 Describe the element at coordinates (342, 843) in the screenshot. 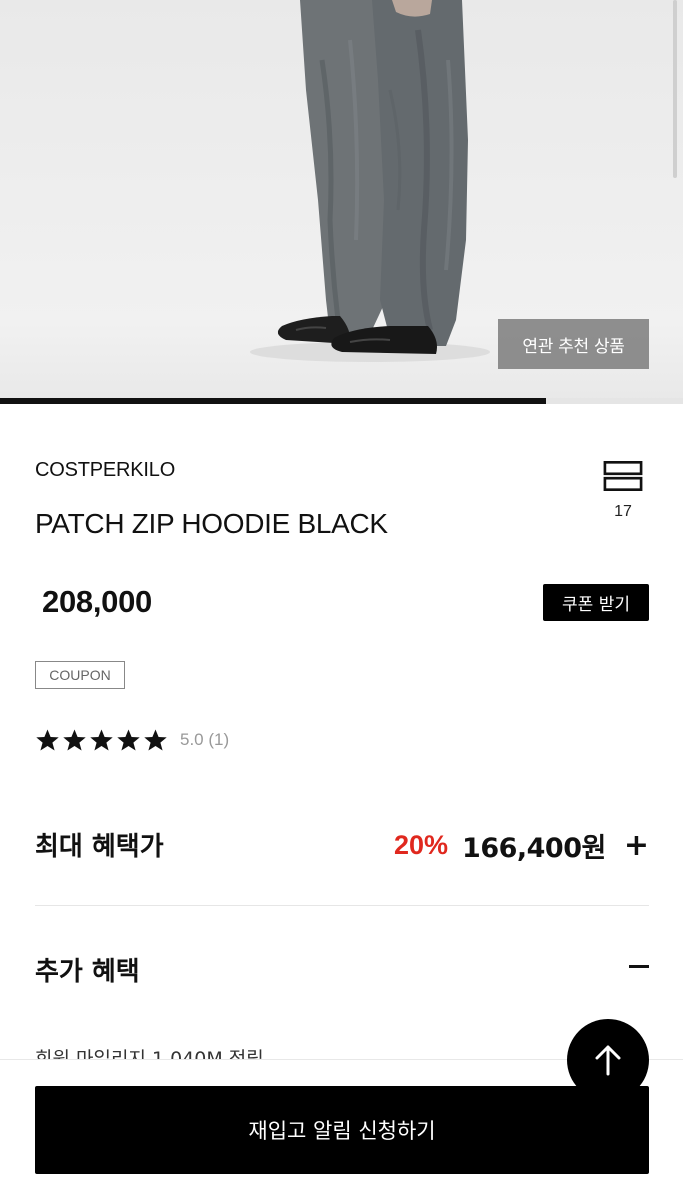

I see `max-benefit-row: 최대 혜택가 20% 166,400원 +` at that location.